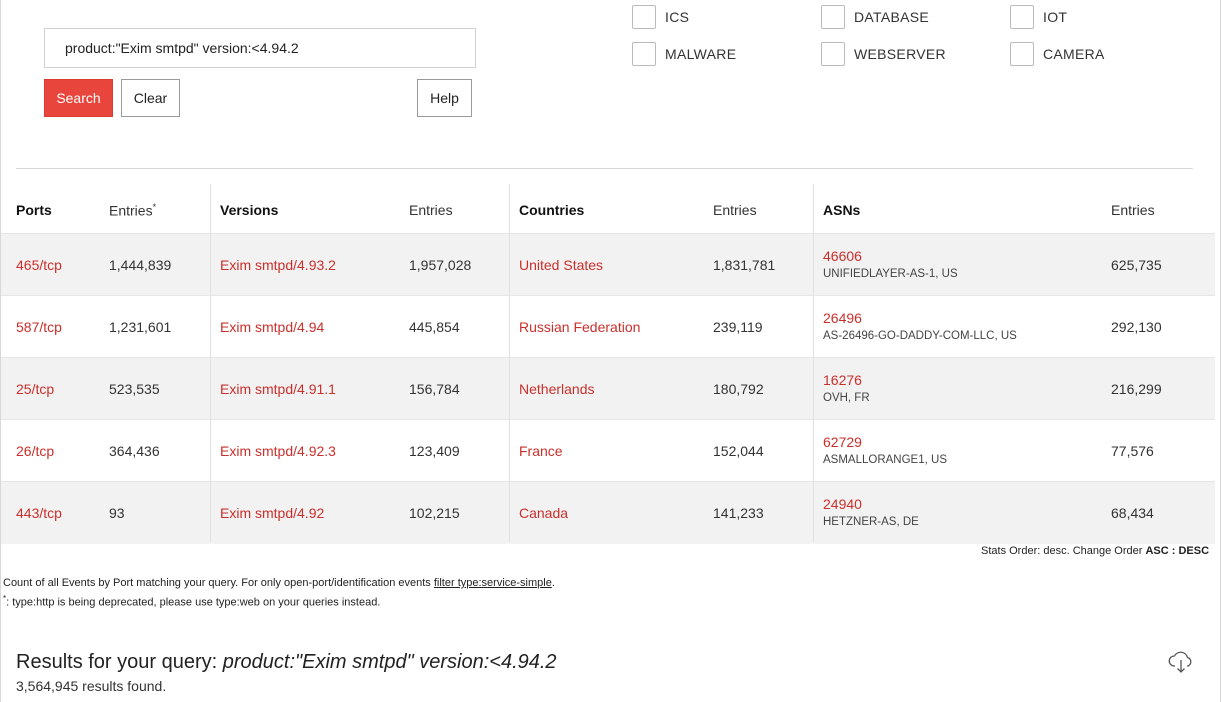 This screenshot has width=1223, height=702. What do you see at coordinates (272, 327) in the screenshot?
I see `version-link: Exim smtpd/4.94` at bounding box center [272, 327].